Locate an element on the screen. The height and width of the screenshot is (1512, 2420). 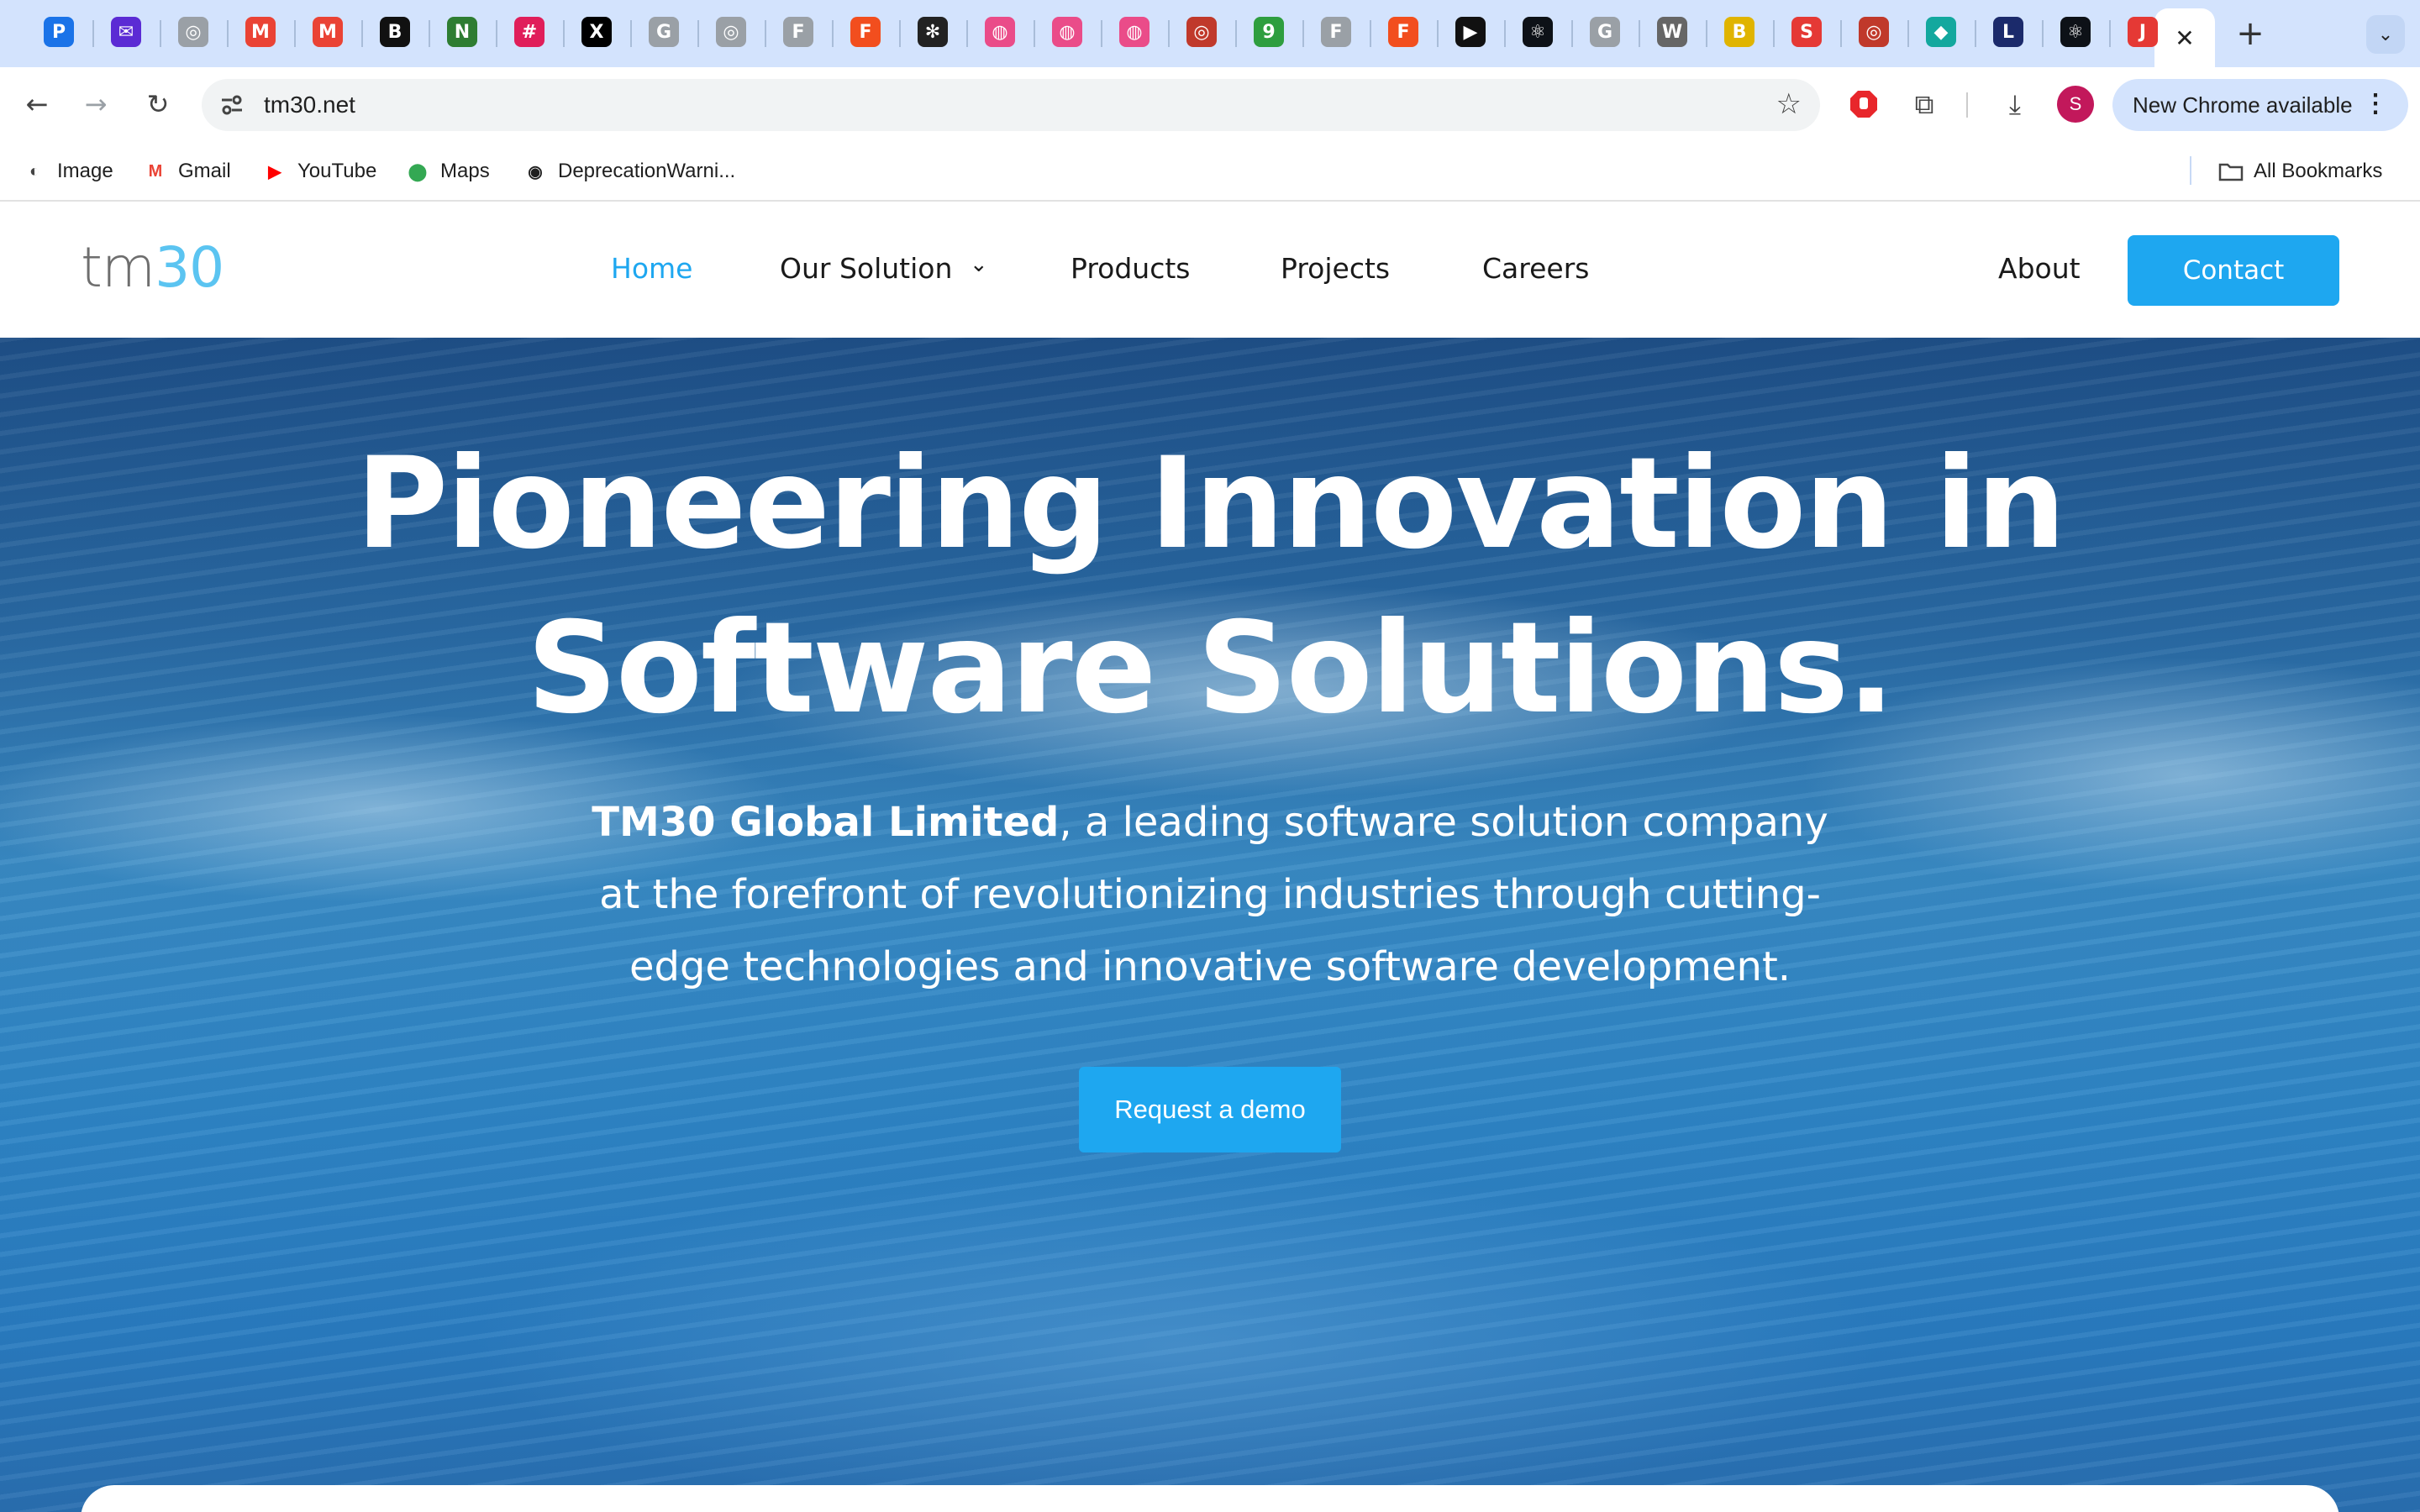
bookmark-youtube: ▶ YouTube is located at coordinates (319, 171).